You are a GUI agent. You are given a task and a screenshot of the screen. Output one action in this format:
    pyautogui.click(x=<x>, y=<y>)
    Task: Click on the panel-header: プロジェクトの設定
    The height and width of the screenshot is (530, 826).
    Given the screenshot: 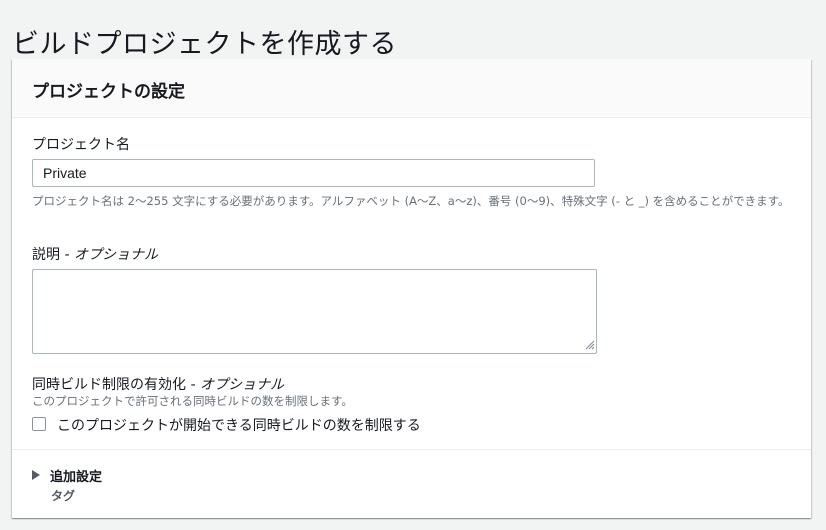 What is the action you would take?
    pyautogui.click(x=411, y=88)
    